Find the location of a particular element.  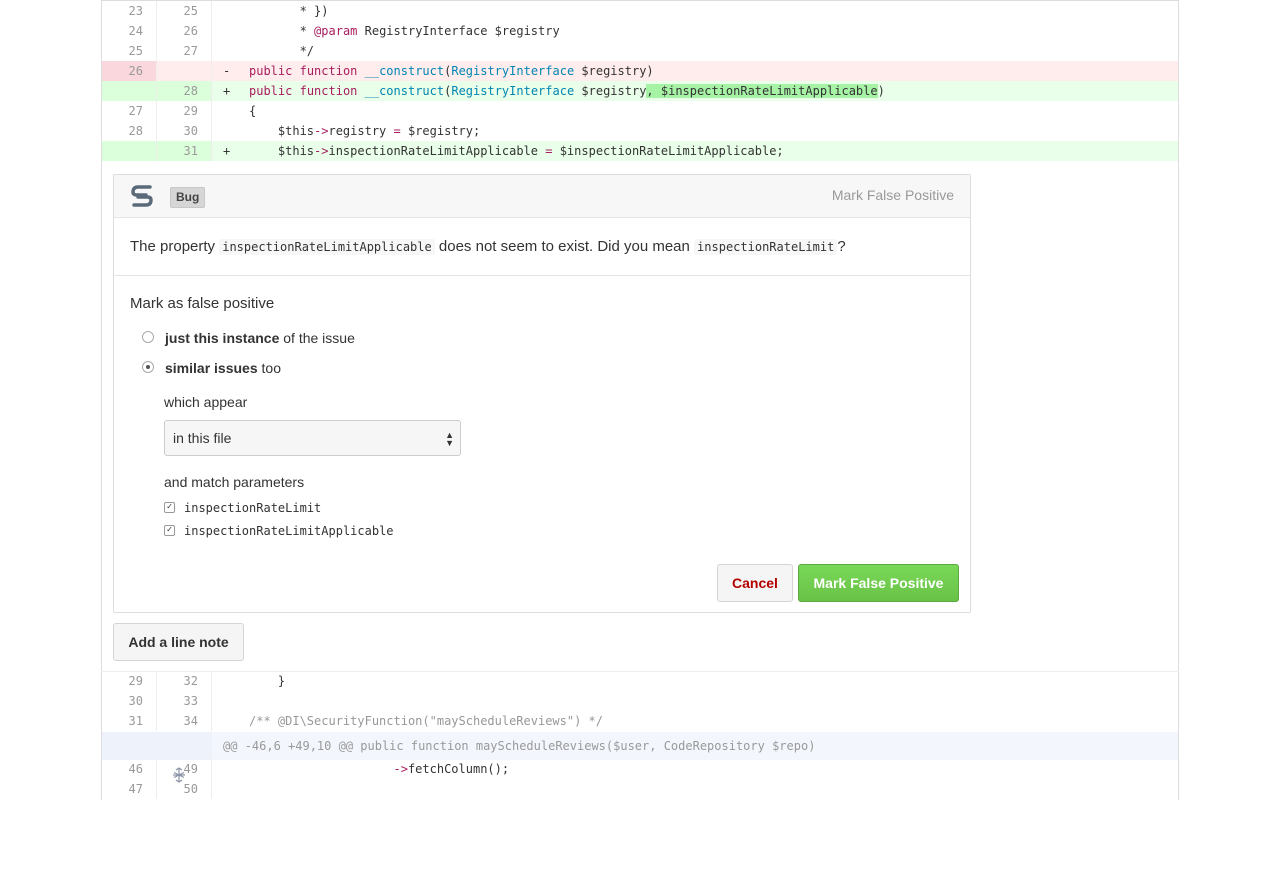

code-line: { is located at coordinates (253, 111).